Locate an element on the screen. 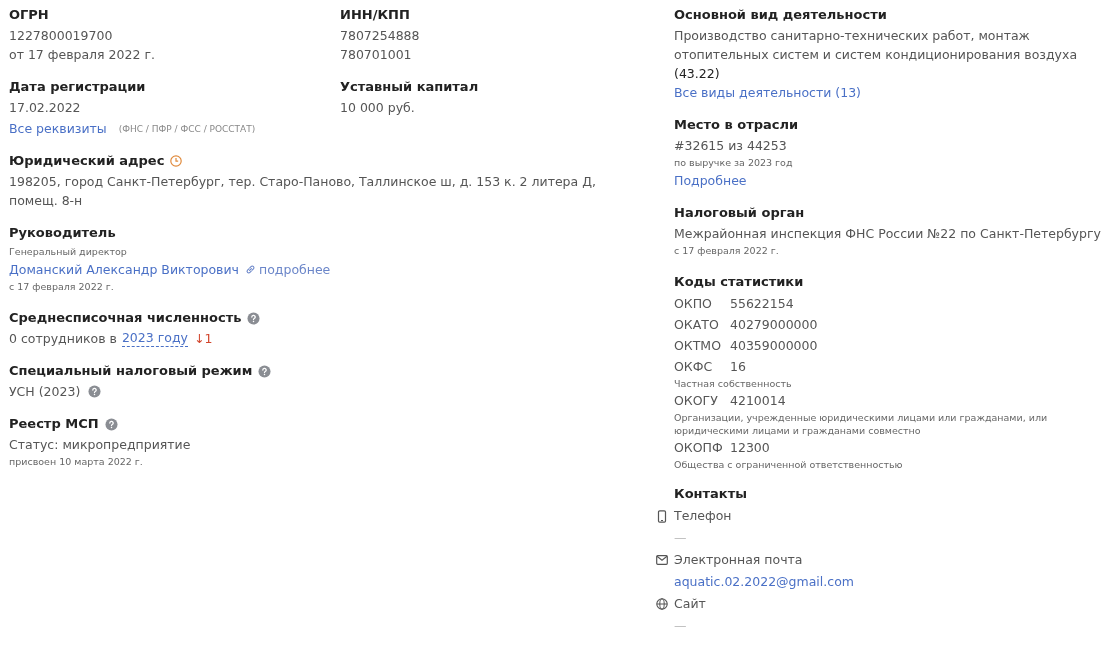  email-link: aquatic.02.2022@gmail.com is located at coordinates (764, 582).